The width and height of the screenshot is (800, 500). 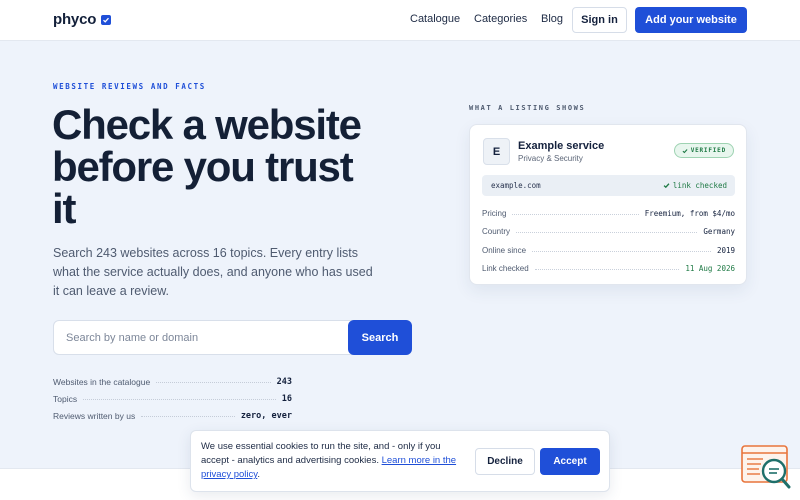 I want to click on stat-value: 243, so click(x=284, y=381).